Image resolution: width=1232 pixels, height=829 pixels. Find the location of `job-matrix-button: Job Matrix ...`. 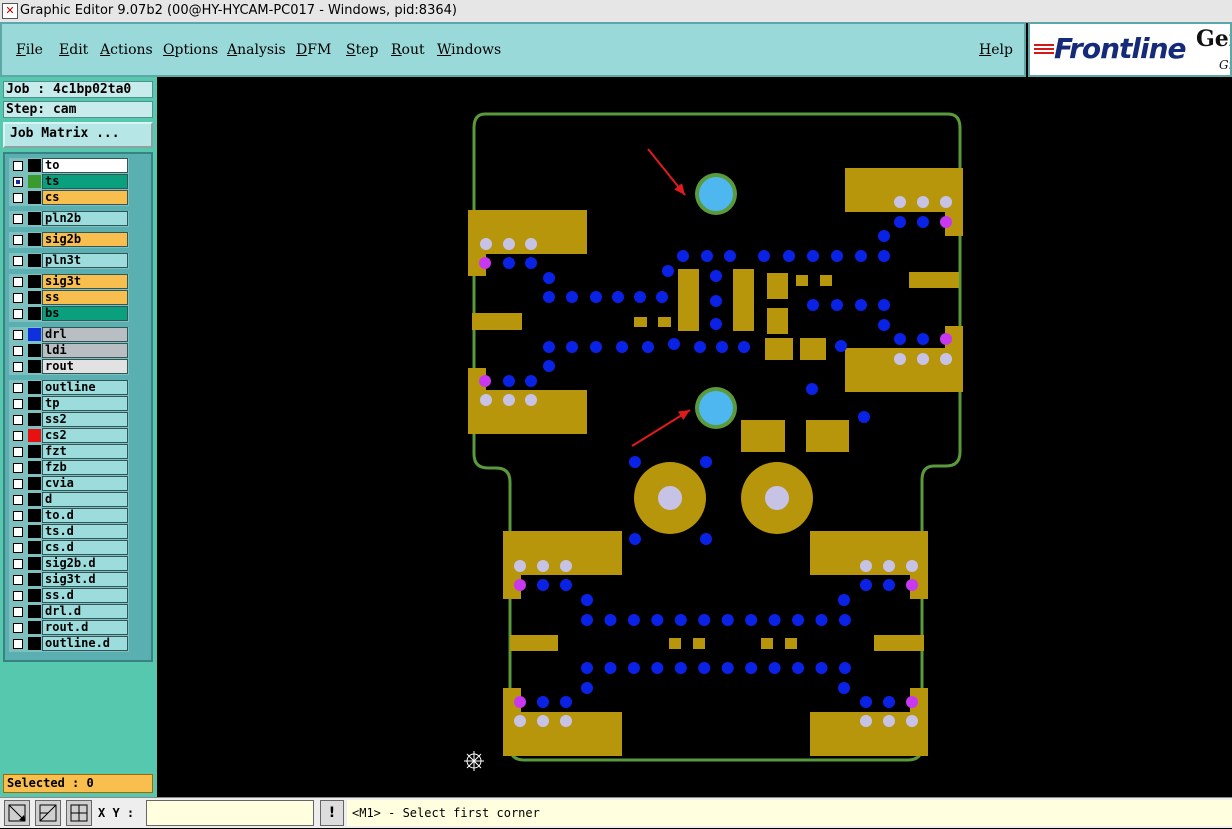

job-matrix-button: Job Matrix ... is located at coordinates (78, 135).